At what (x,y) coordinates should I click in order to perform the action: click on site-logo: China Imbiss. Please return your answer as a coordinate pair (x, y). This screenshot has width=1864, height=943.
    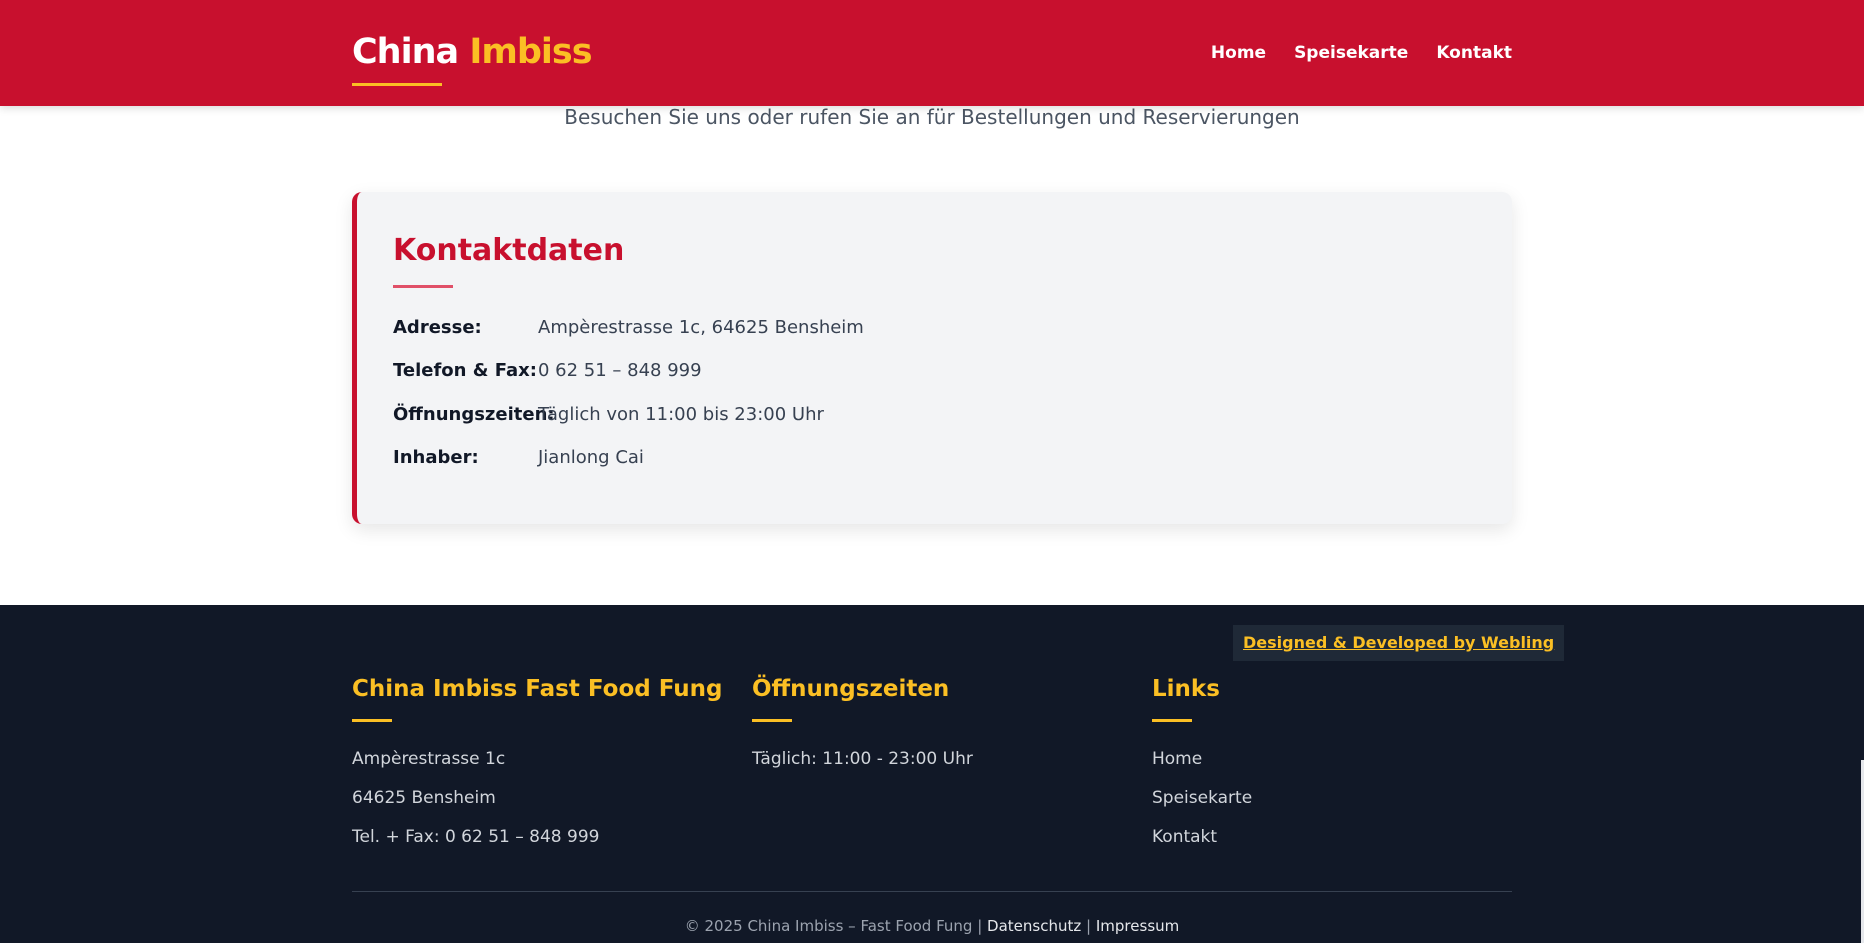
    Looking at the image, I should click on (472, 52).